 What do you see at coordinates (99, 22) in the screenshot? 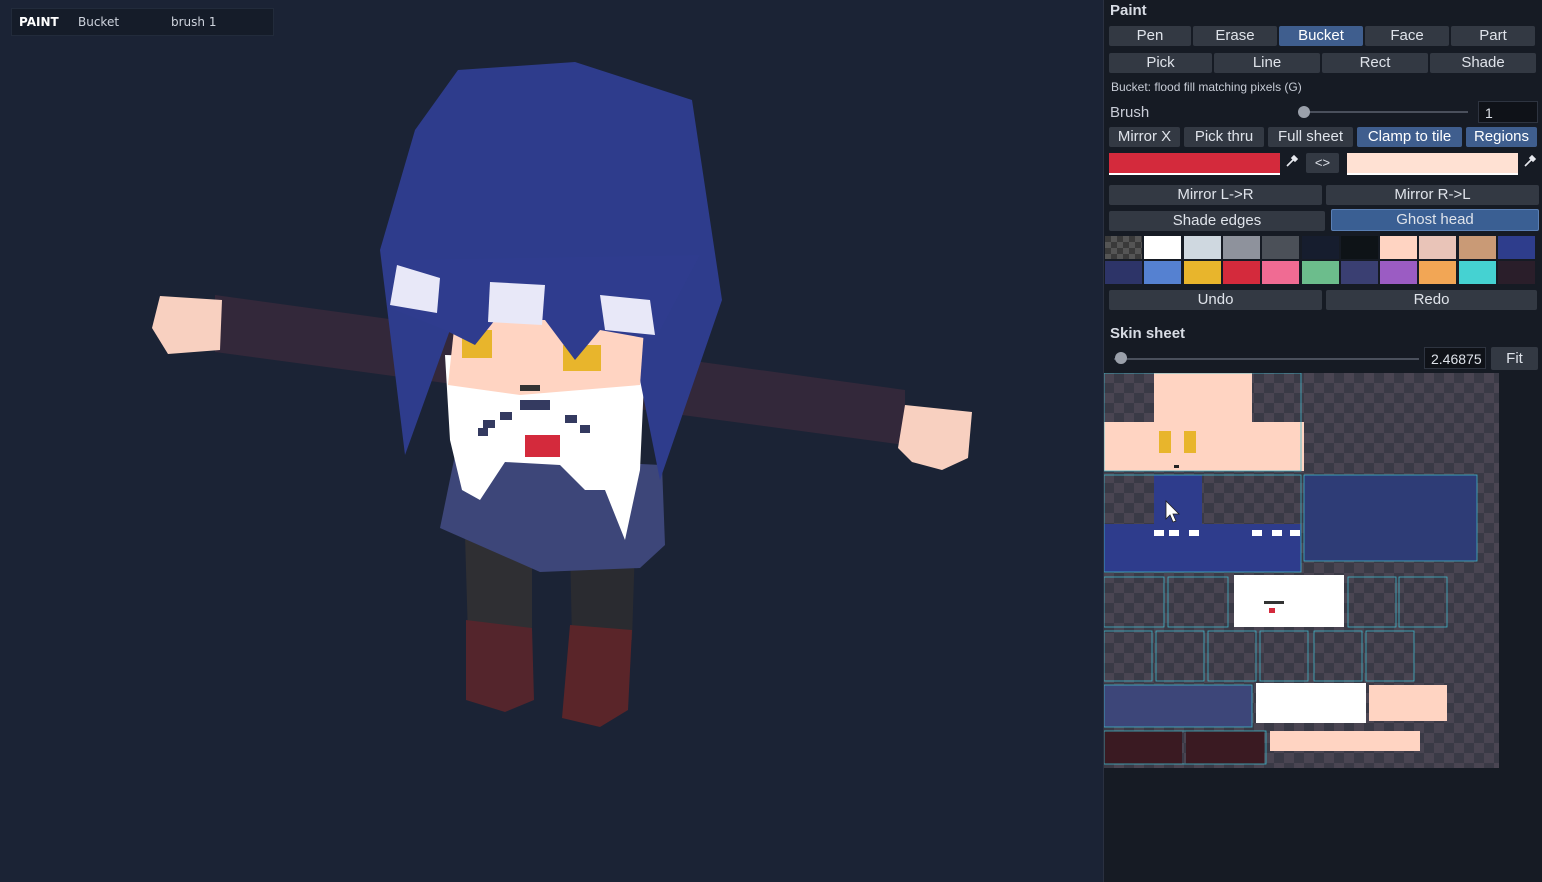
I see `tool-label: Bucket` at bounding box center [99, 22].